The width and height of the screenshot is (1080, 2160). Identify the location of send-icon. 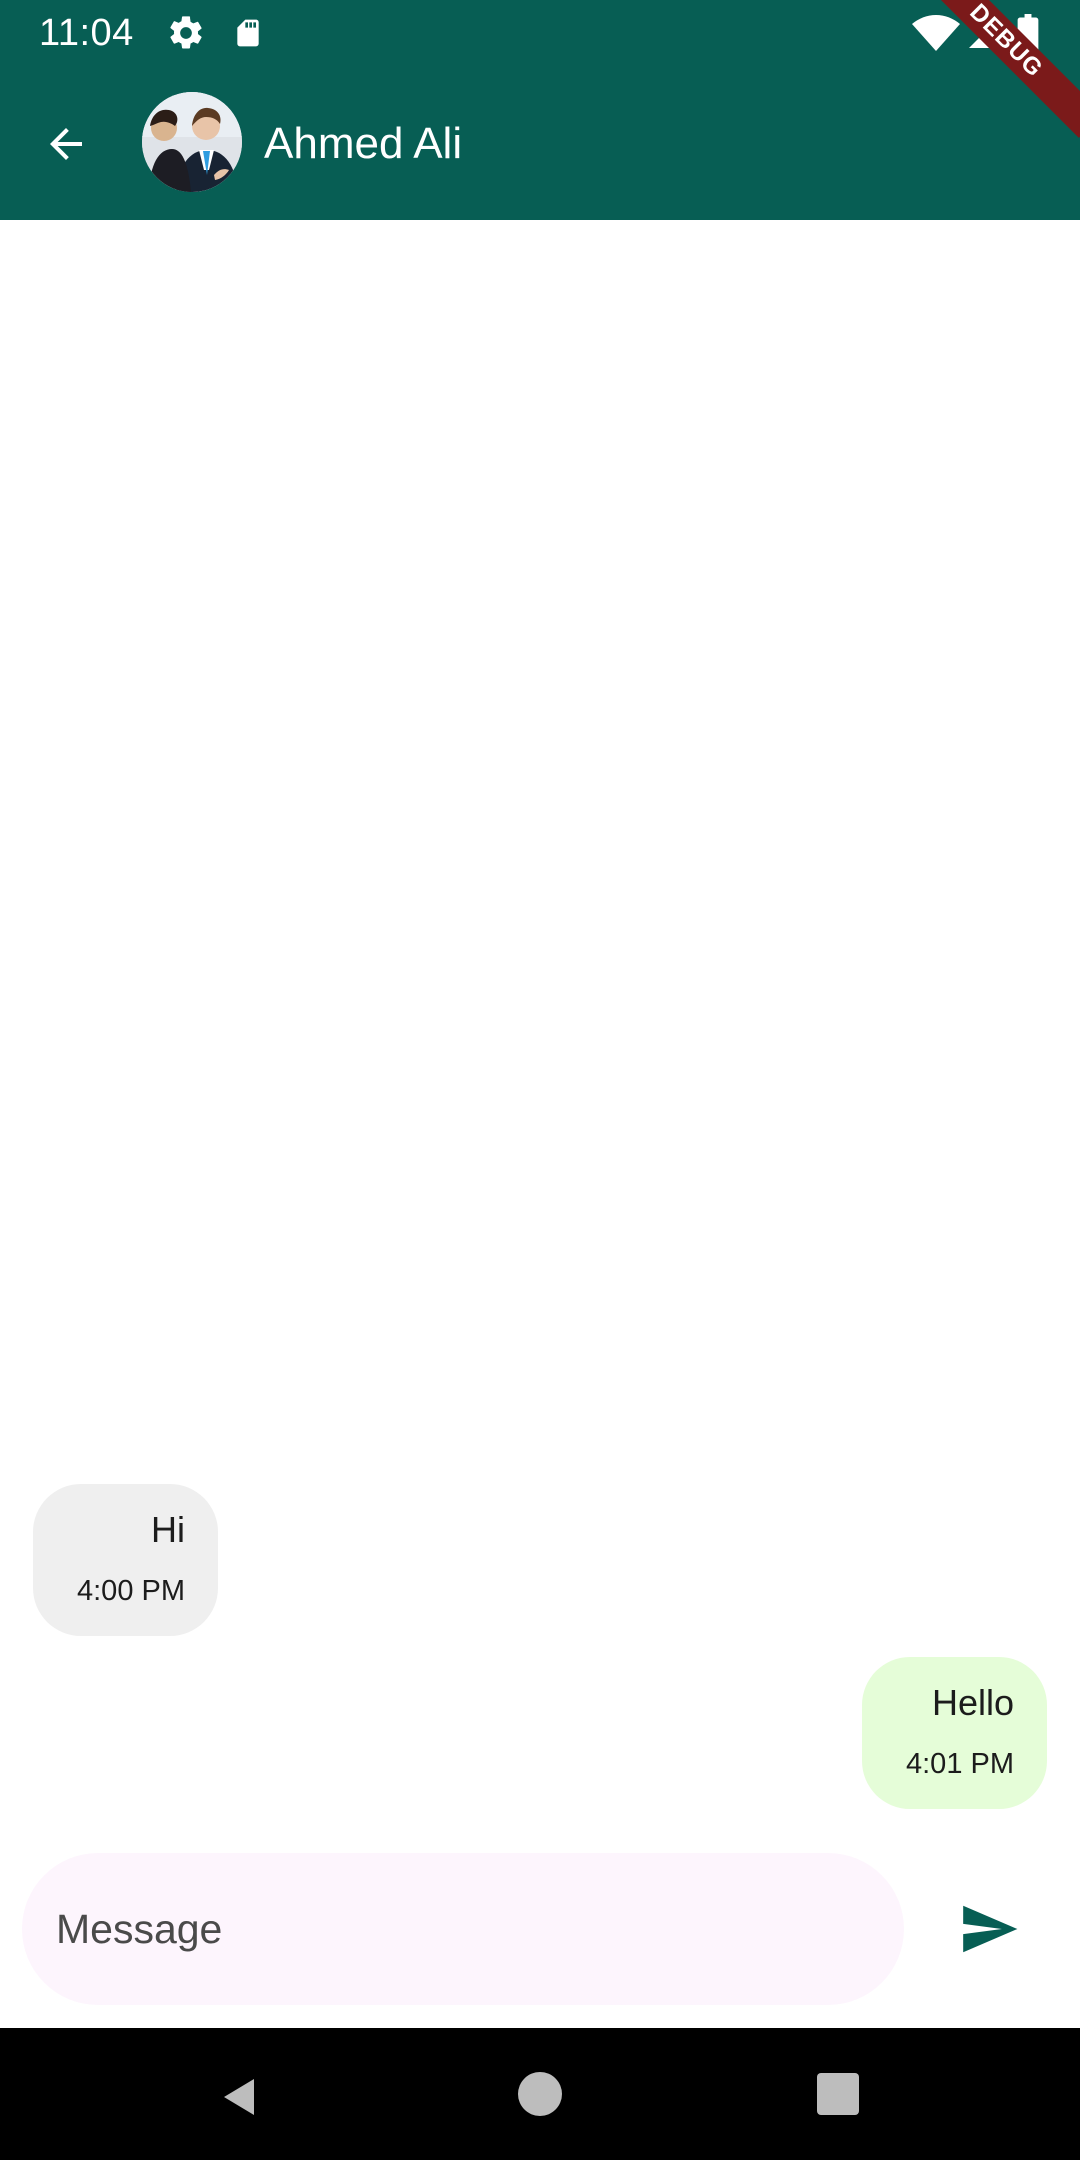
(990, 1929).